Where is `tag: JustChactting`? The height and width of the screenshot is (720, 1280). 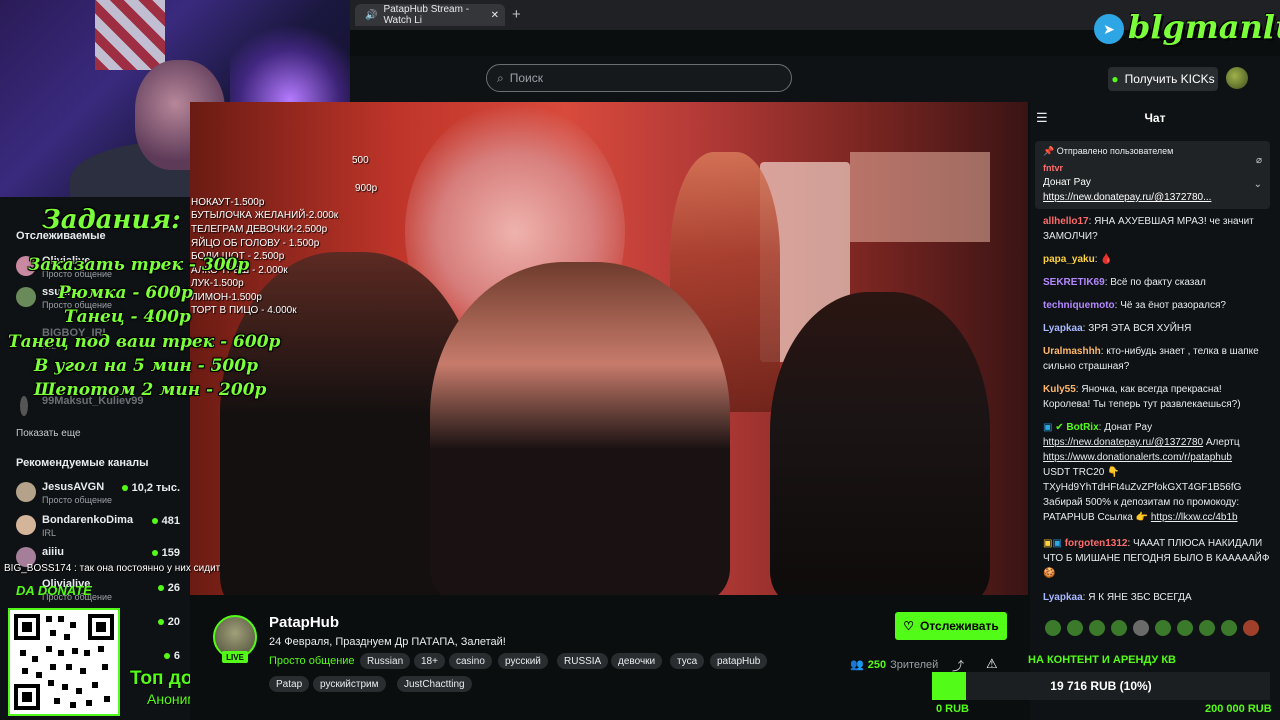
tag: JustChactting is located at coordinates (434, 684).